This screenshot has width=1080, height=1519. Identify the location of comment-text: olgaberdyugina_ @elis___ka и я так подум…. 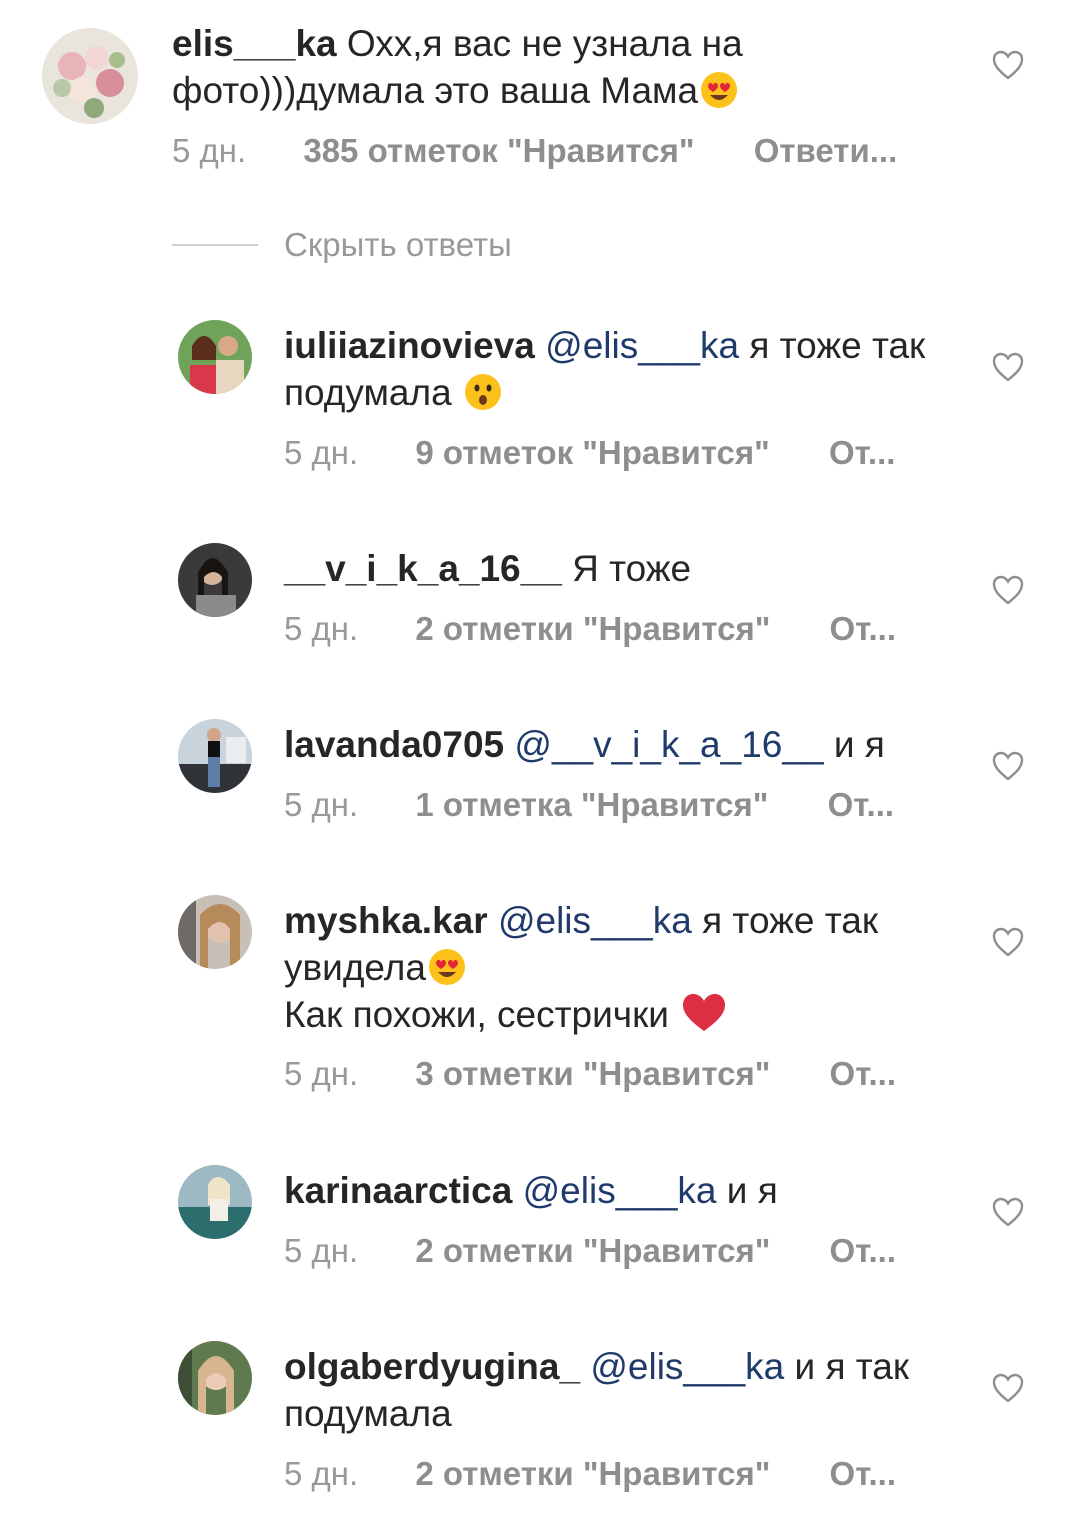
(622, 1390).